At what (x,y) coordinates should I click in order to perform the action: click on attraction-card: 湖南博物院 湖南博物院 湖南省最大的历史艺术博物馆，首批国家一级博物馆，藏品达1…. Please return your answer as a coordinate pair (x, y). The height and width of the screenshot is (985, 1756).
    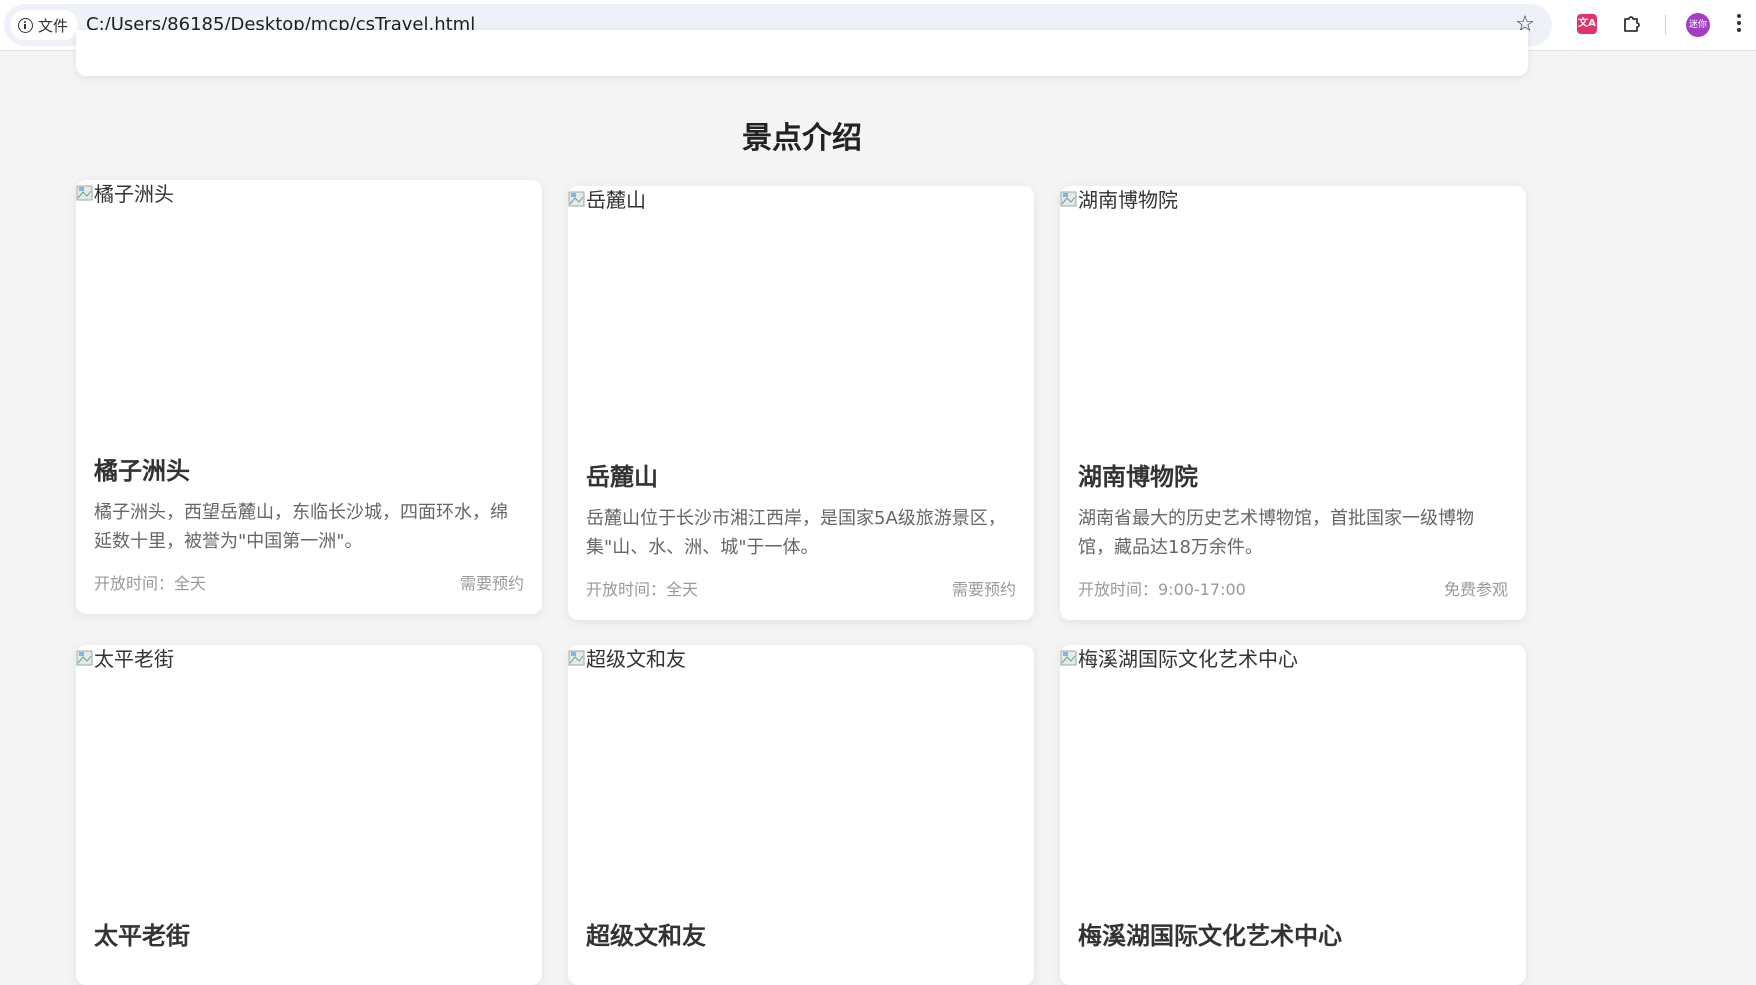
    Looking at the image, I should click on (1293, 403).